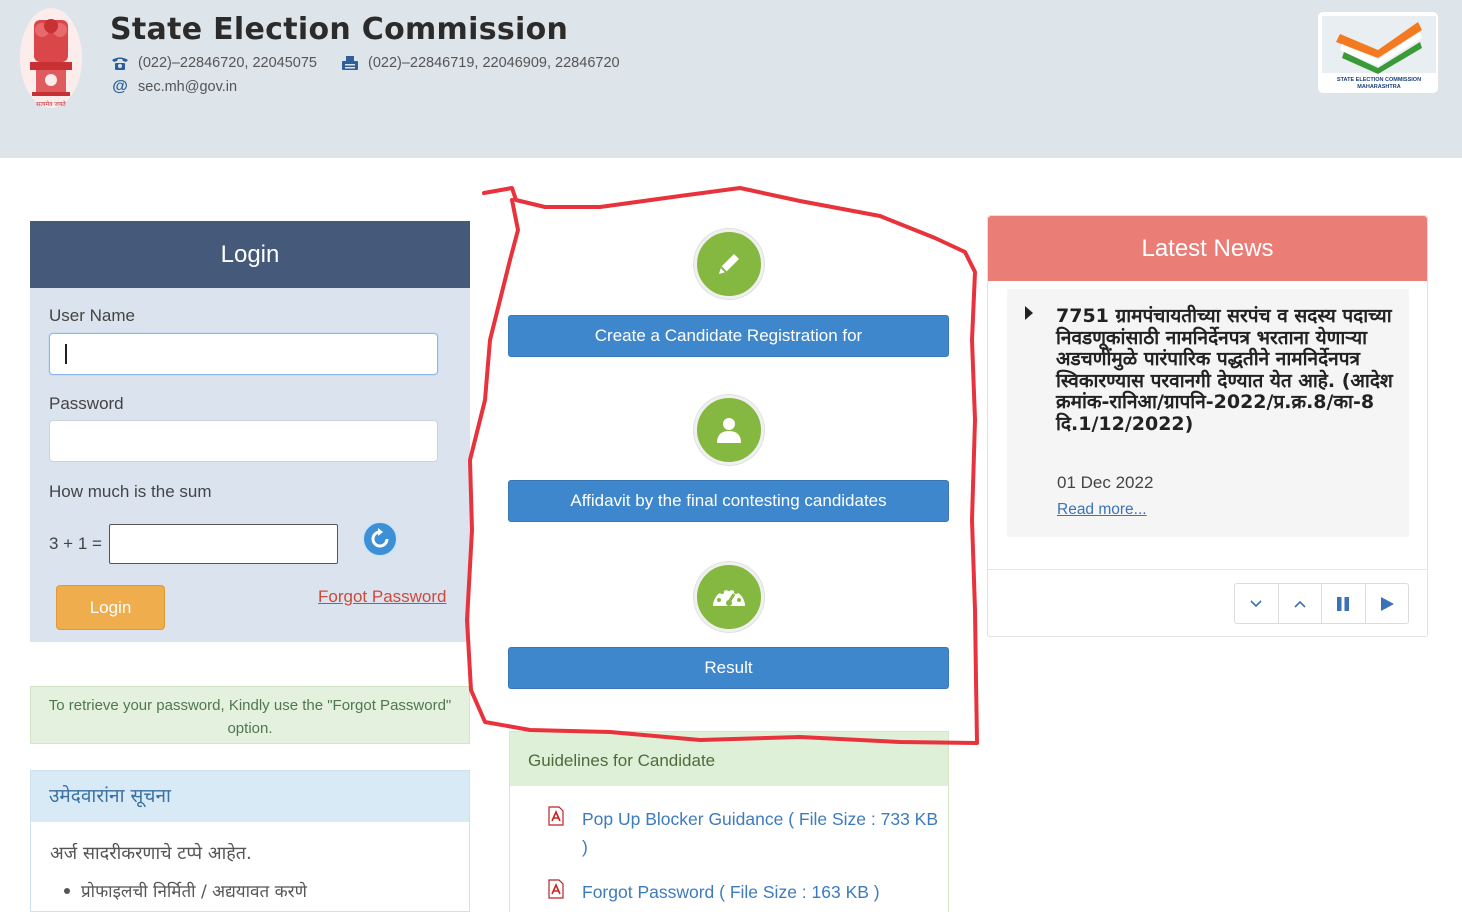 This screenshot has height=912, width=1462. Describe the element at coordinates (339, 29) in the screenshot. I see `site-title: State Election Commission` at that location.